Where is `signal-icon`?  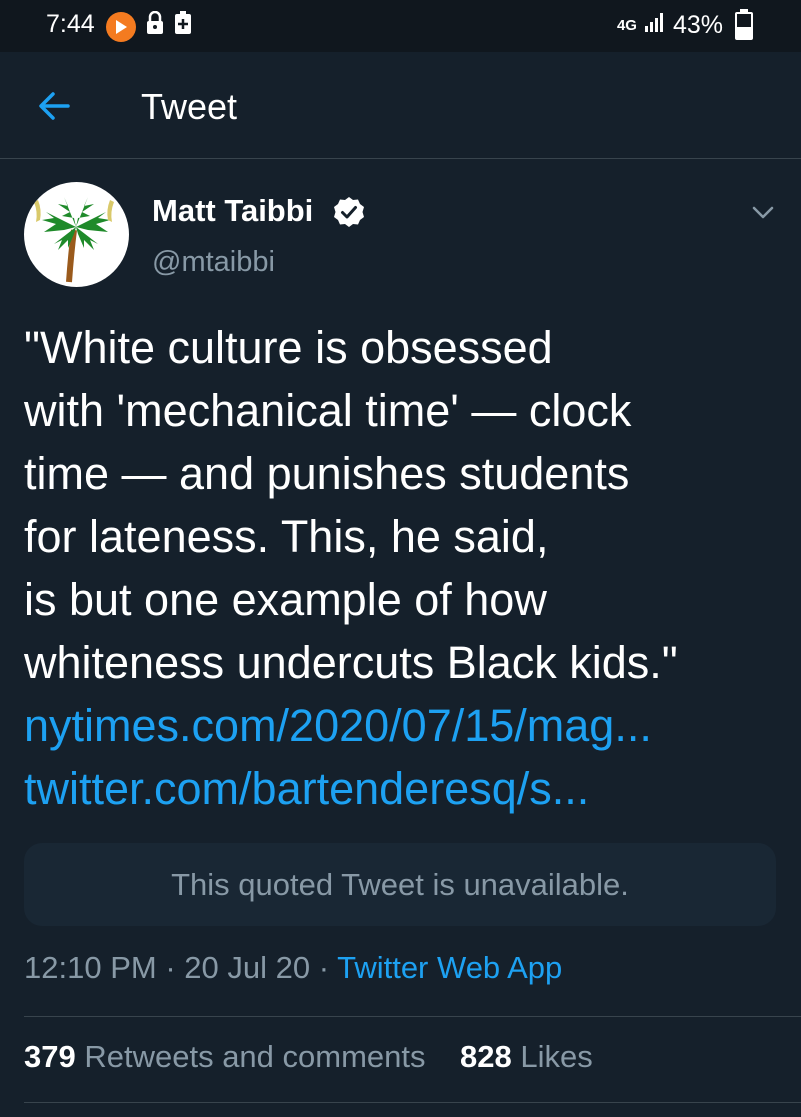
signal-icon is located at coordinates (655, 25).